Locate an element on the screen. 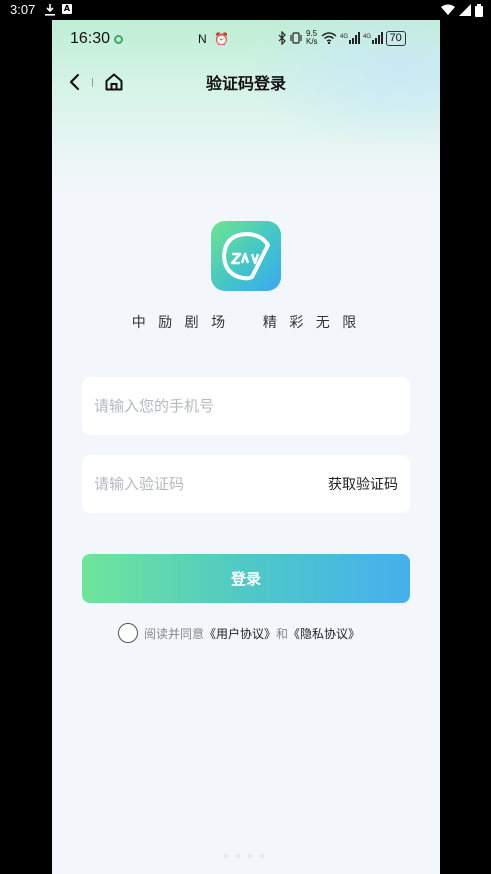 Image resolution: width=491 pixels, height=874 pixels. verification-code-input is located at coordinates (204, 484).